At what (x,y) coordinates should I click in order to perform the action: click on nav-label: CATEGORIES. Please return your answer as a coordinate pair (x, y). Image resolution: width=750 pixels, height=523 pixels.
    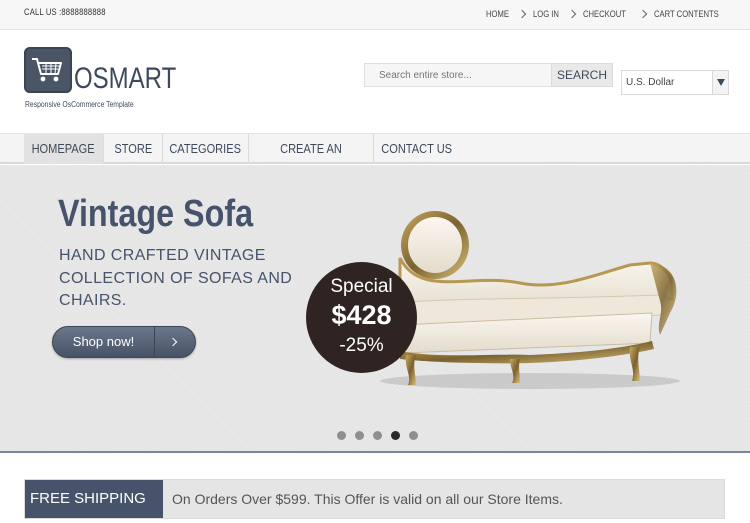
    Looking at the image, I should click on (205, 148).